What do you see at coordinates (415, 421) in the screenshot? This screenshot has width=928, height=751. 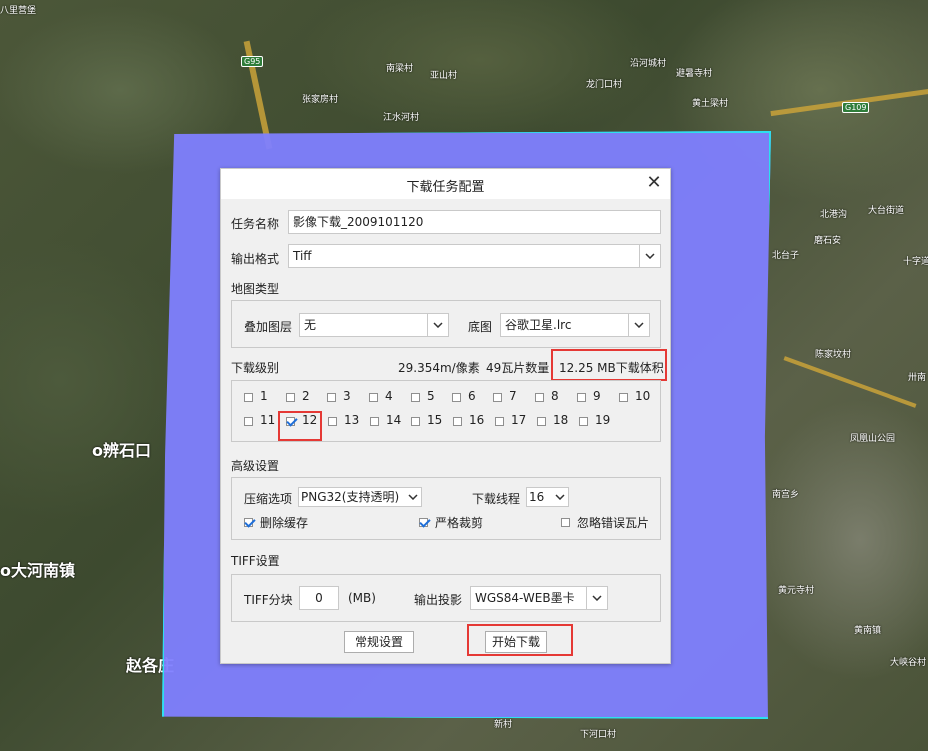 I see `level-15-checkbox` at bounding box center [415, 421].